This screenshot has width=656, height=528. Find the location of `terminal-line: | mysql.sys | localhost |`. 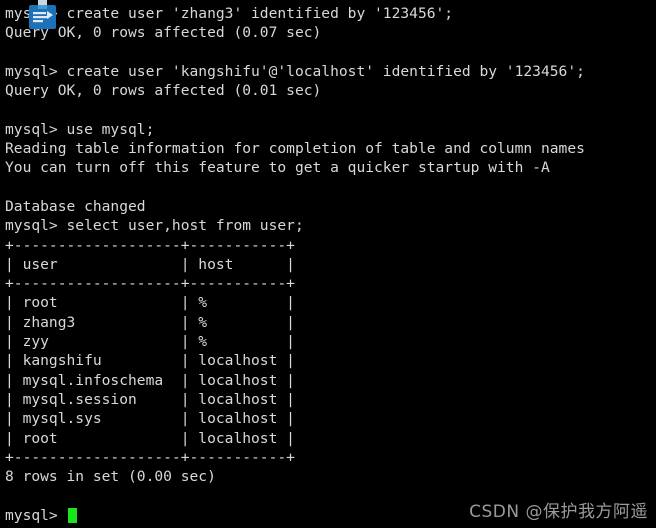

terminal-line: | mysql.sys | localhost | is located at coordinates (150, 419).